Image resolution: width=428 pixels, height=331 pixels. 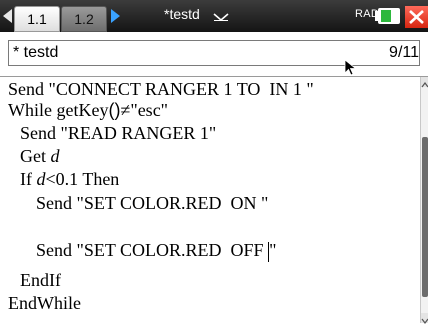 I want to click on close-button, so click(x=416, y=17).